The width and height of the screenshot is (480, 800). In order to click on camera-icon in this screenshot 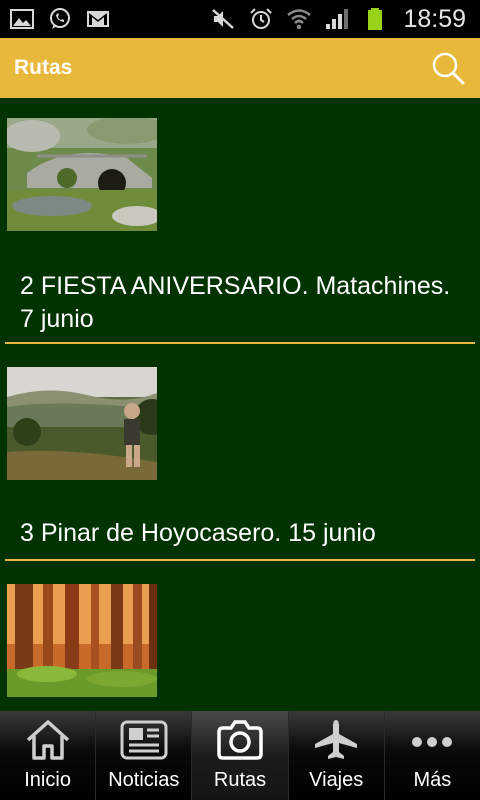, I will do `click(240, 740)`.